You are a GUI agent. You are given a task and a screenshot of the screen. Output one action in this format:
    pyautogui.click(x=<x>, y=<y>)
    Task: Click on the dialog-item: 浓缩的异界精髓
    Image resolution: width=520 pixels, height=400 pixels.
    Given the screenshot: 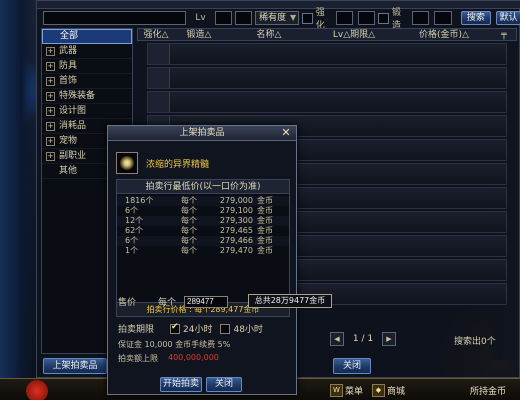 What is the action you would take?
    pyautogui.click(x=162, y=163)
    